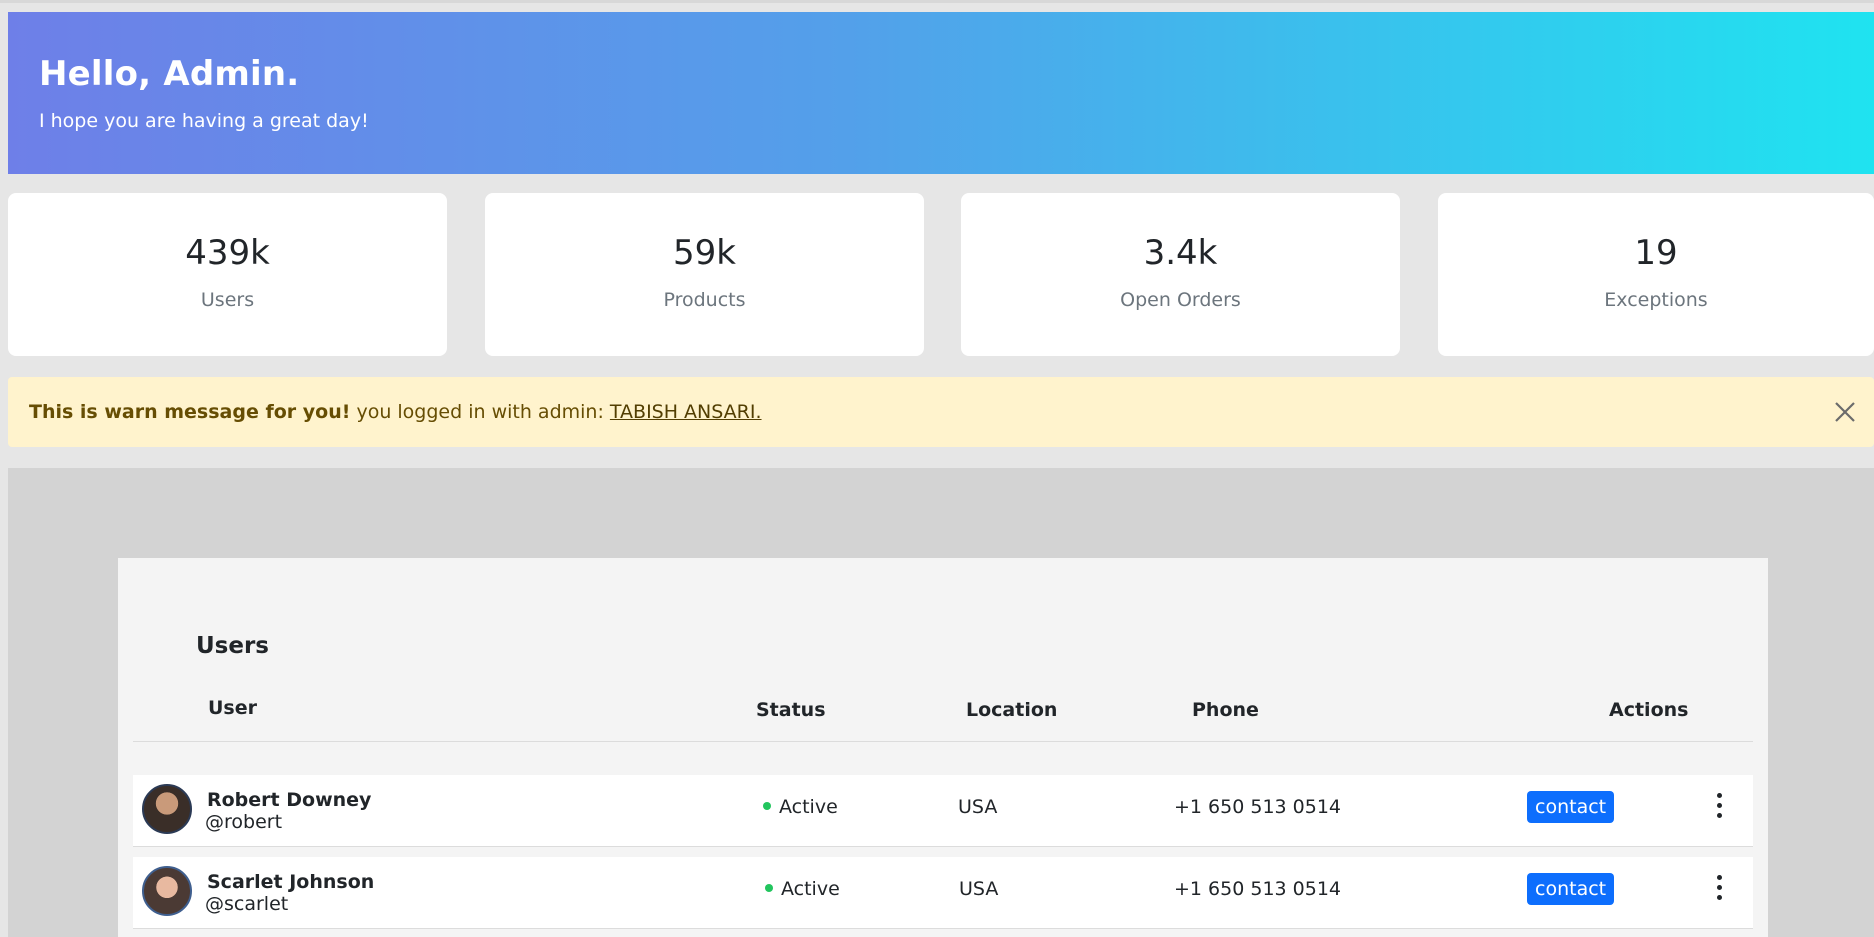 This screenshot has height=937, width=1874. Describe the element at coordinates (704, 300) in the screenshot. I see `stat-label: Products` at that location.